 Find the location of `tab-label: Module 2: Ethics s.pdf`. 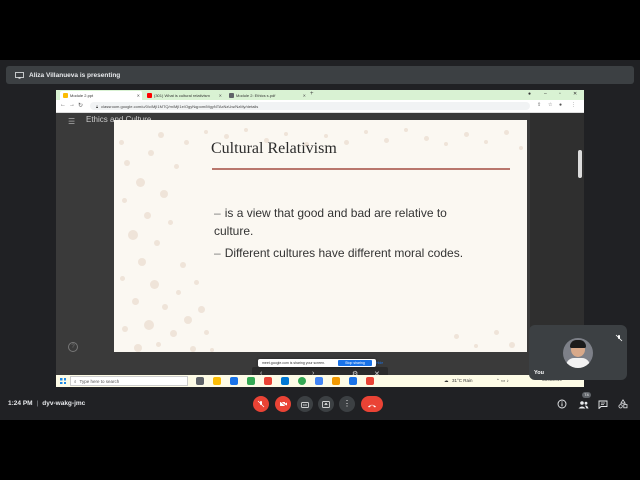

tab-label: Module 2: Ethics s.pdf is located at coordinates (256, 95).